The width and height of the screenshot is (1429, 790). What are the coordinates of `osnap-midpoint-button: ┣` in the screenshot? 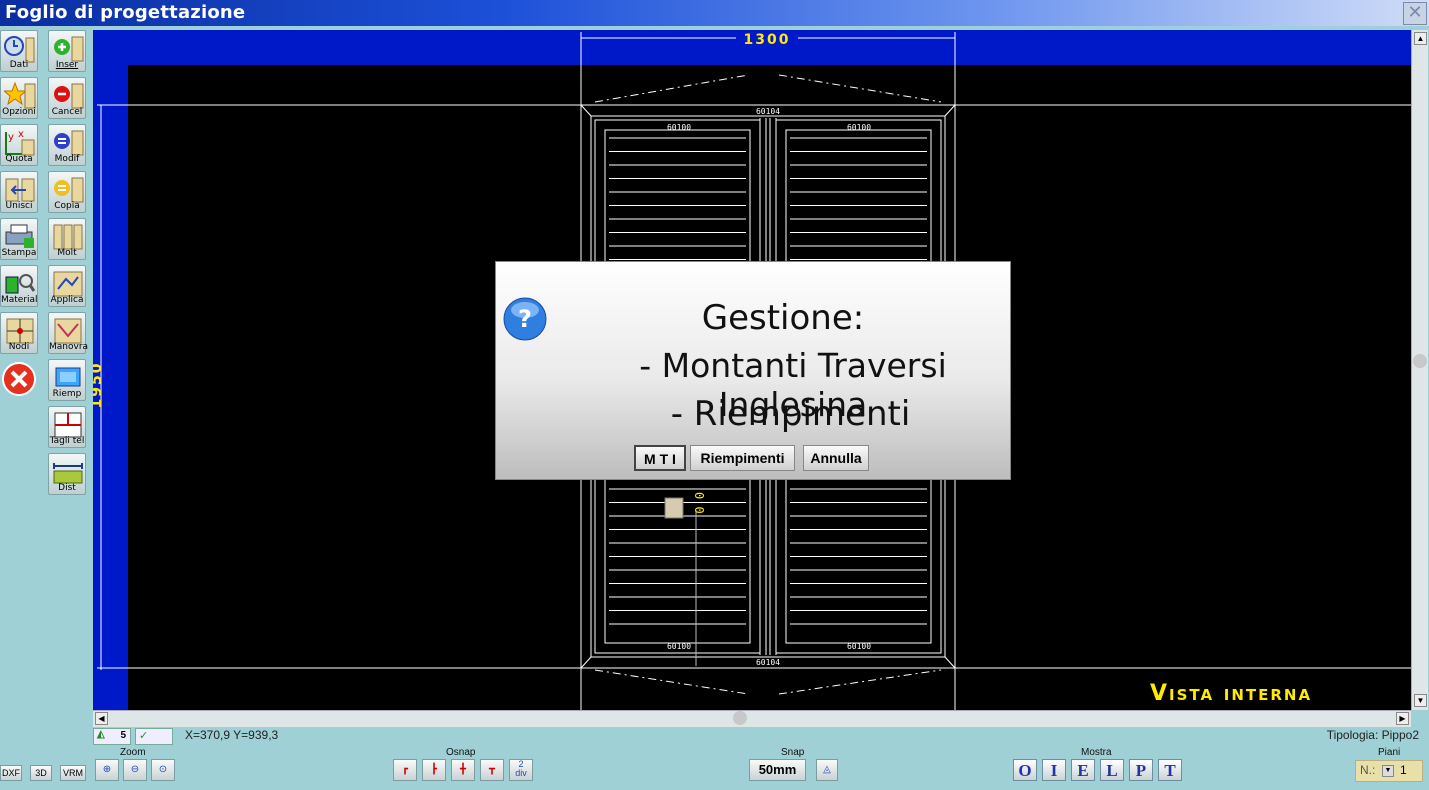 It's located at (434, 770).